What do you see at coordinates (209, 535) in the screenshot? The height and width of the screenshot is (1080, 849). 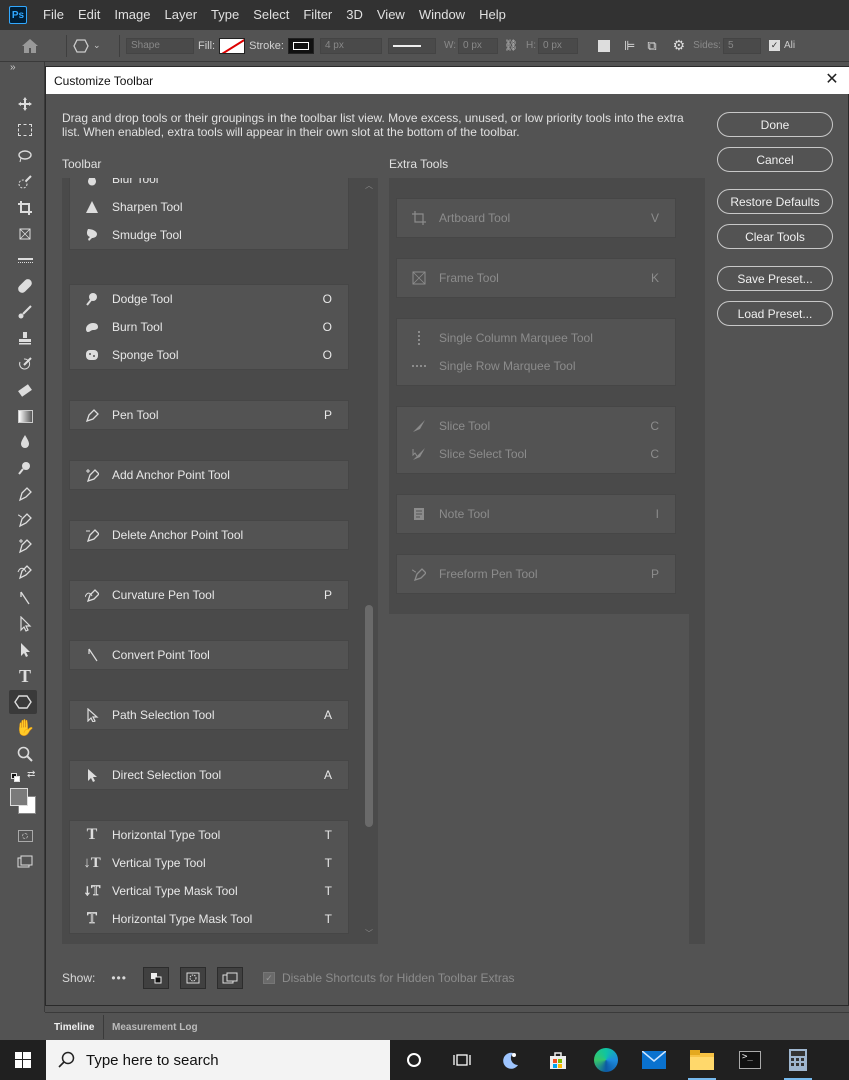 I see `tool-group: Delete Anchor Point Tool` at bounding box center [209, 535].